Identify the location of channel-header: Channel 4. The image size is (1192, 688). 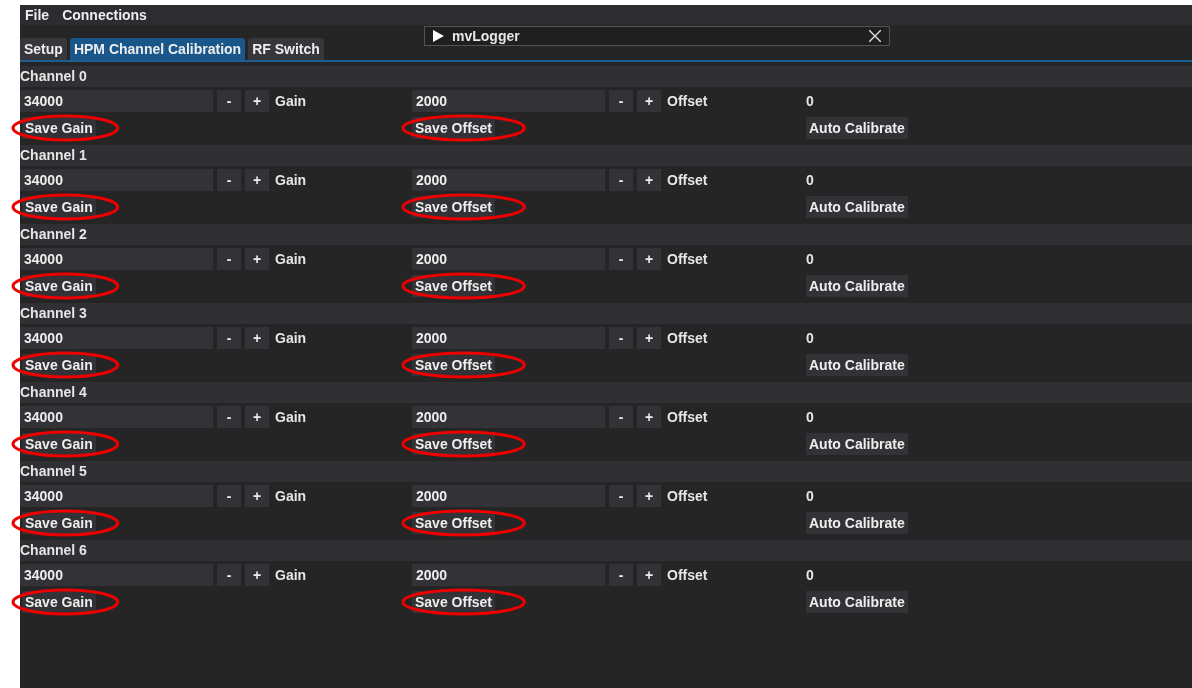
(606, 392).